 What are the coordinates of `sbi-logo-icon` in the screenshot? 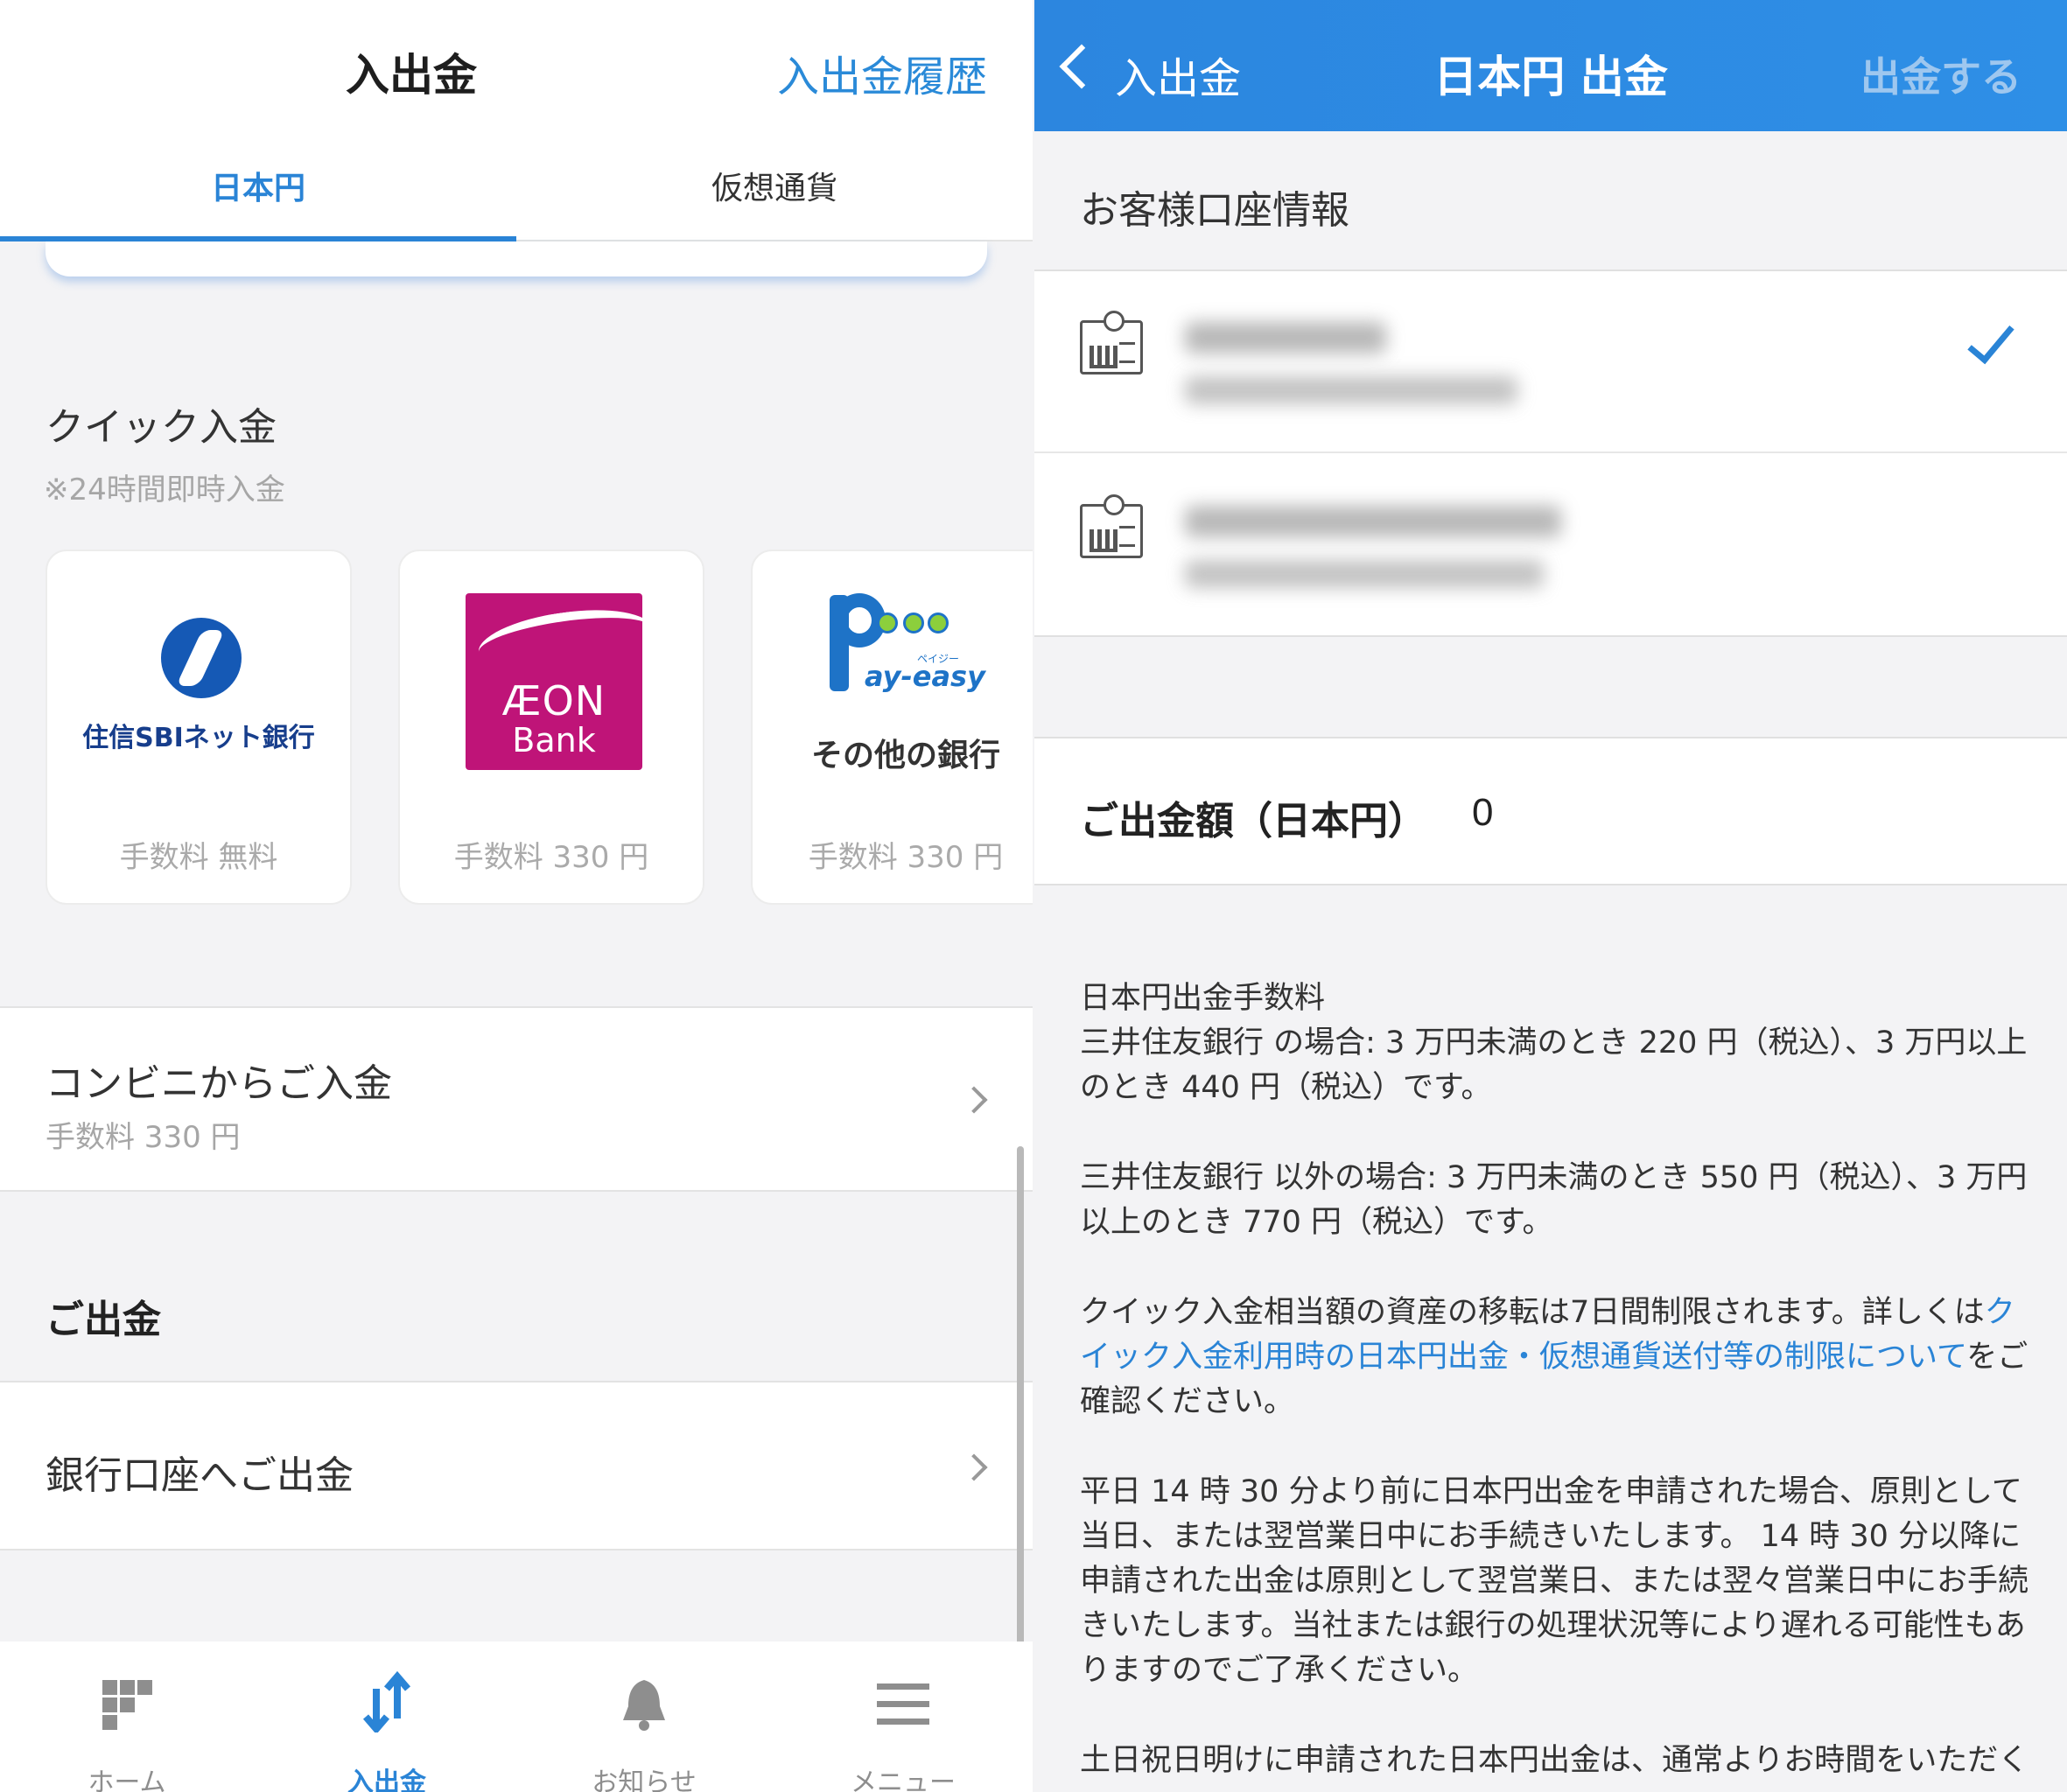 It's located at (202, 658).